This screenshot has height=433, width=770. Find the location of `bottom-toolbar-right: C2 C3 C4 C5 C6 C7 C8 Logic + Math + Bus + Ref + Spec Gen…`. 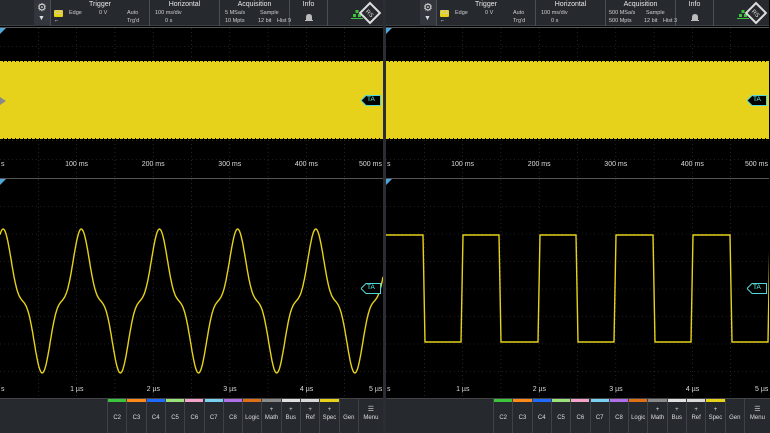

bottom-toolbar-right: C2 C3 C4 C5 C6 C7 C8 Logic + Math + Bus + Ref + Spec Gen… is located at coordinates (578, 415).